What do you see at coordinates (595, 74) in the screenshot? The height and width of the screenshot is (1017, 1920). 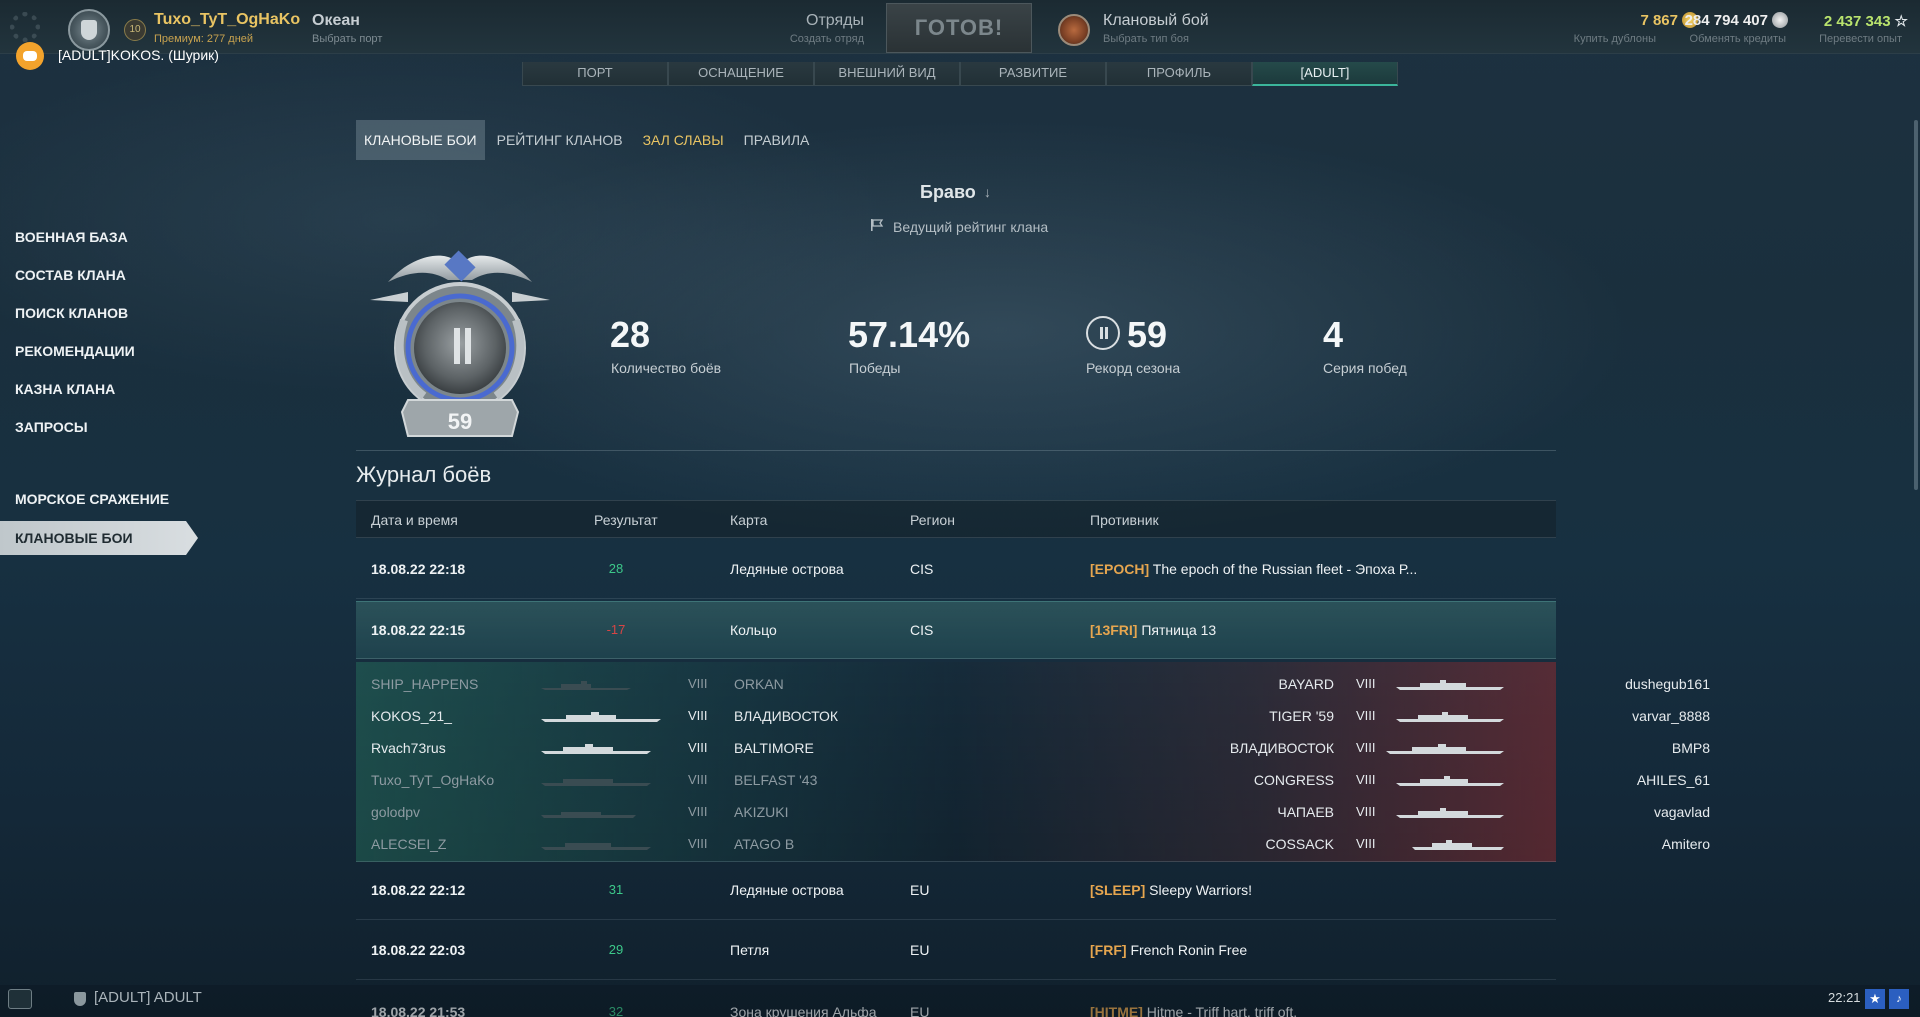 I see `tab-port: ПОРТ` at bounding box center [595, 74].